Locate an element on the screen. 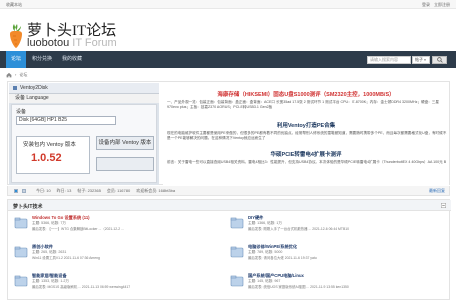 This screenshot has width=456, height=300. slide-3-title: 华硕PCIE转雷电4扩展卡测评 is located at coordinates (306, 154).